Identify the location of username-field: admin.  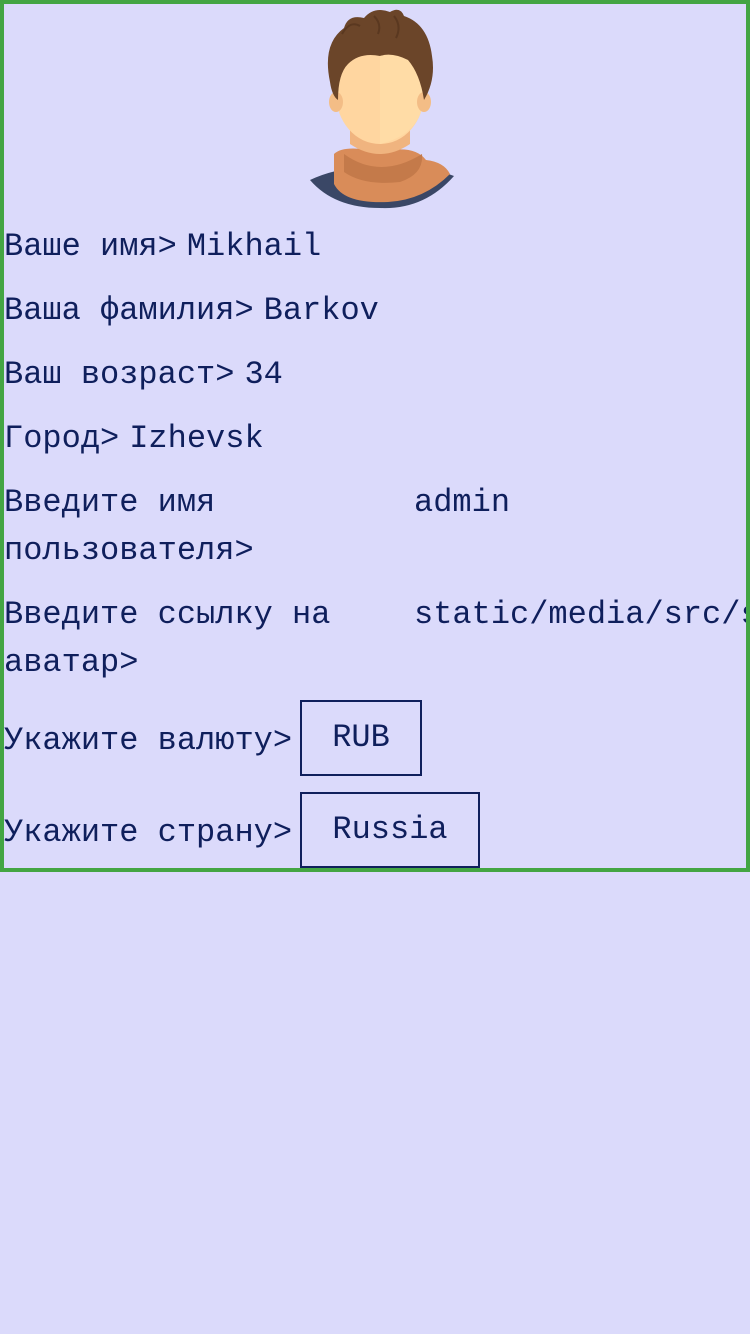
(462, 503).